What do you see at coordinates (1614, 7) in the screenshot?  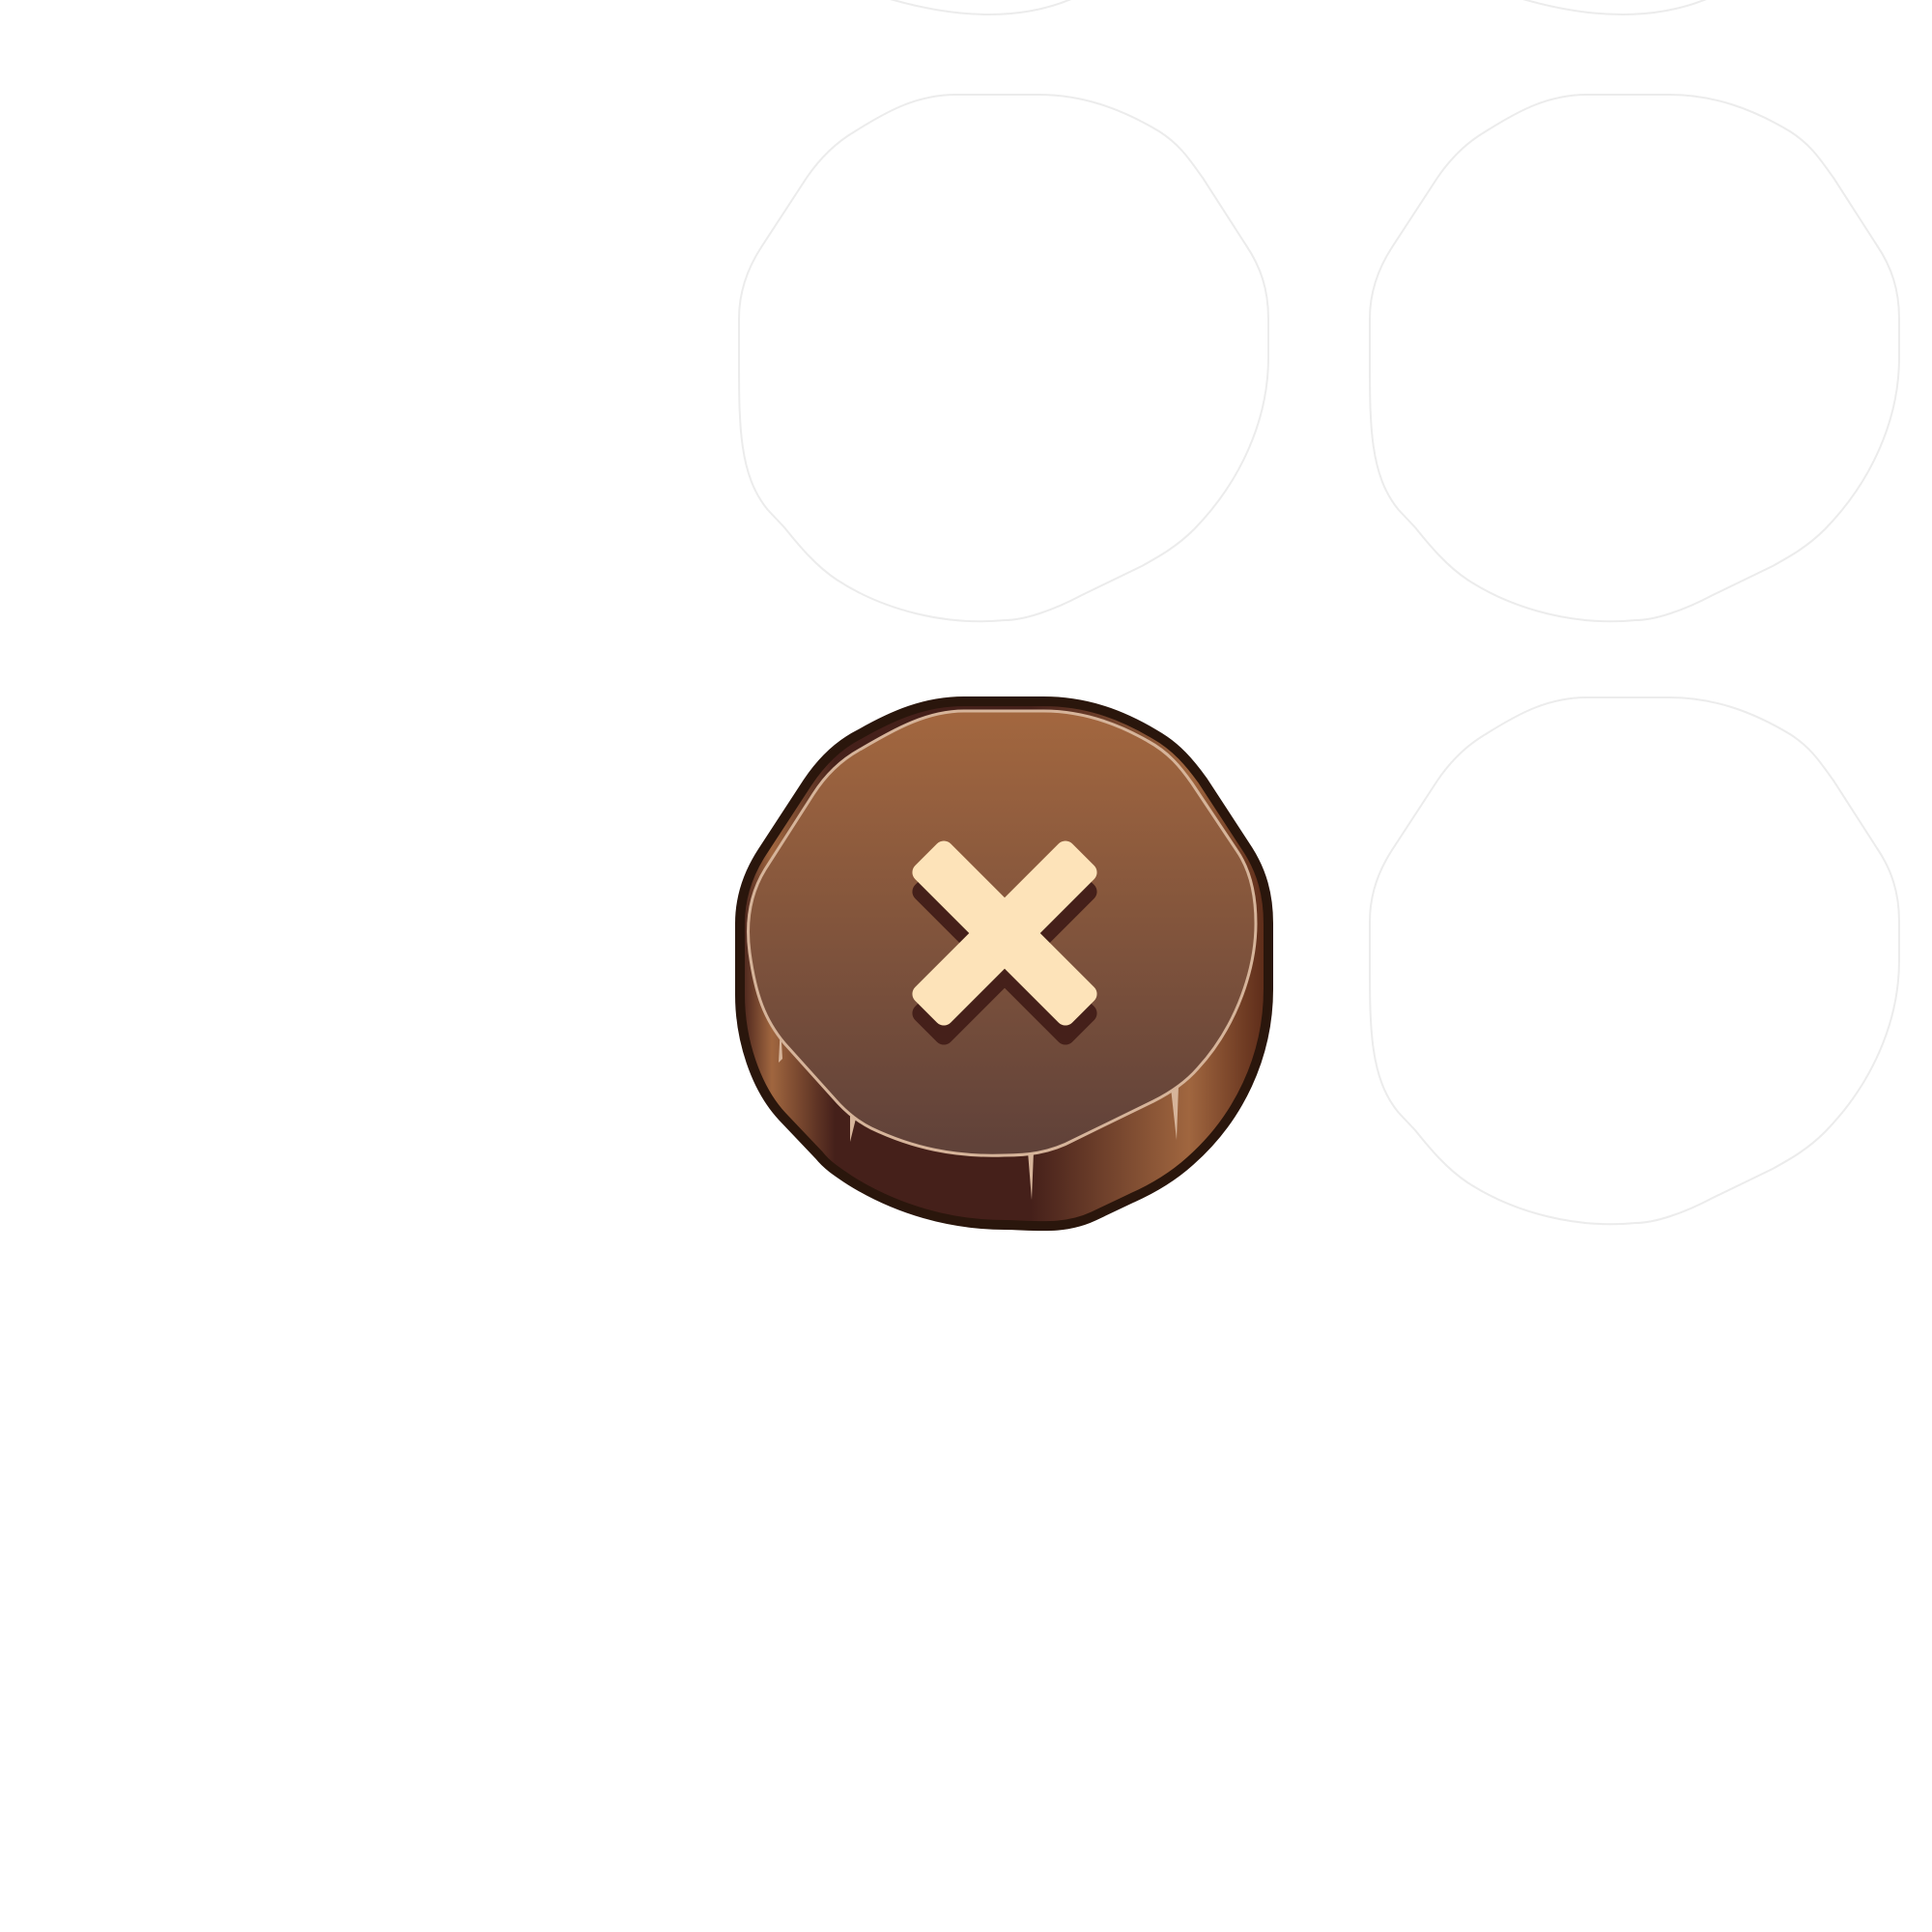 I see `ghost-slot-top-partial-right` at bounding box center [1614, 7].